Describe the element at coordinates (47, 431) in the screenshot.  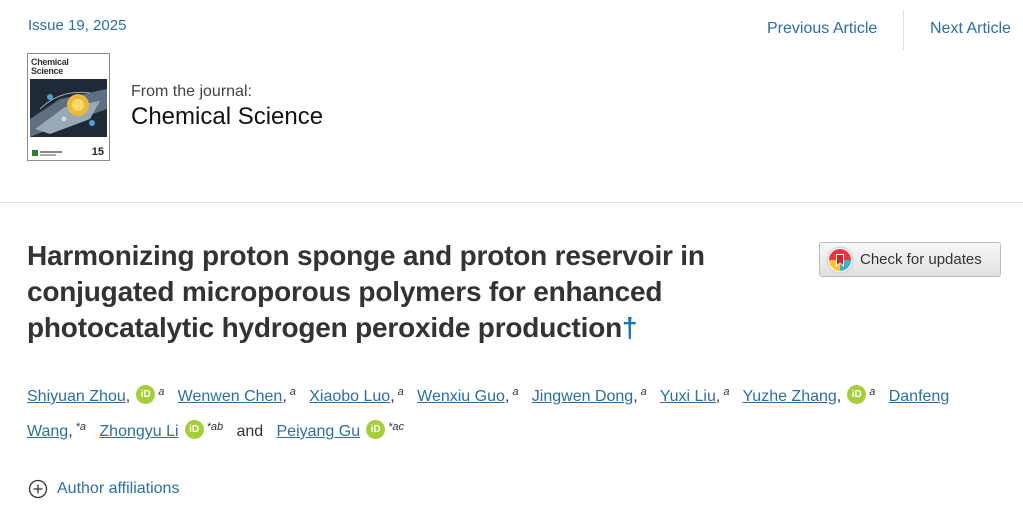
I see `author-link: Wang` at that location.